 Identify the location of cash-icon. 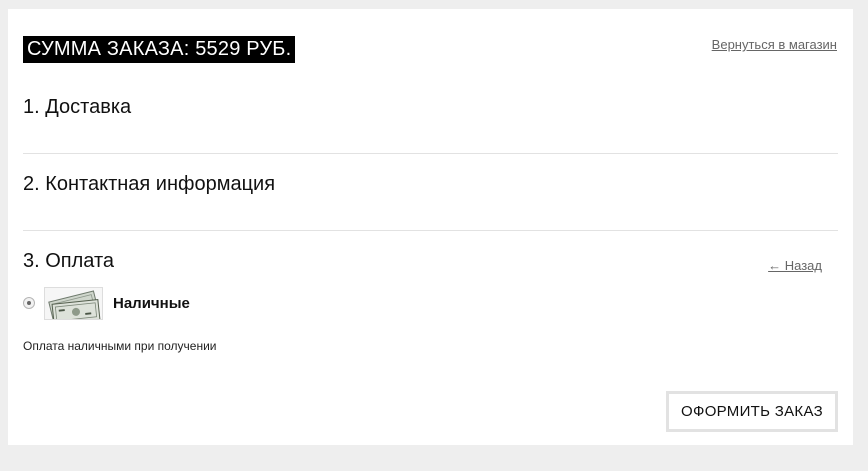
(73, 303).